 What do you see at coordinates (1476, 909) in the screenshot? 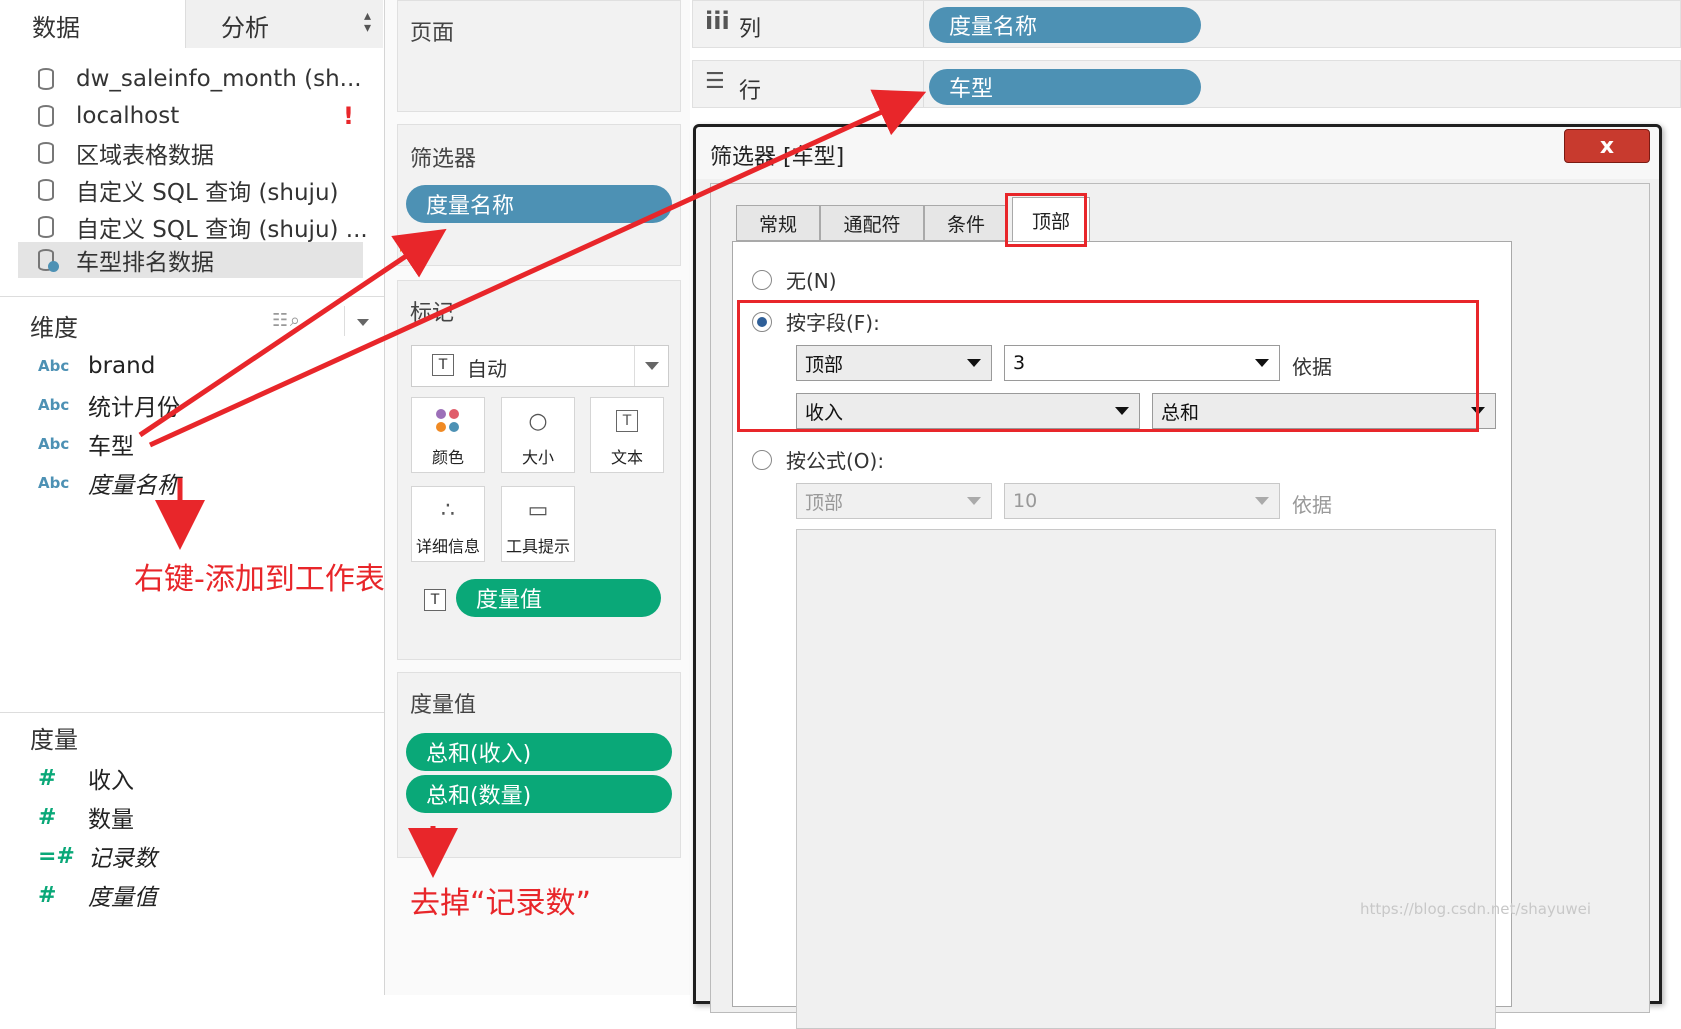
I see `watermark: https://blog.csdn.net/shayuwei` at bounding box center [1476, 909].